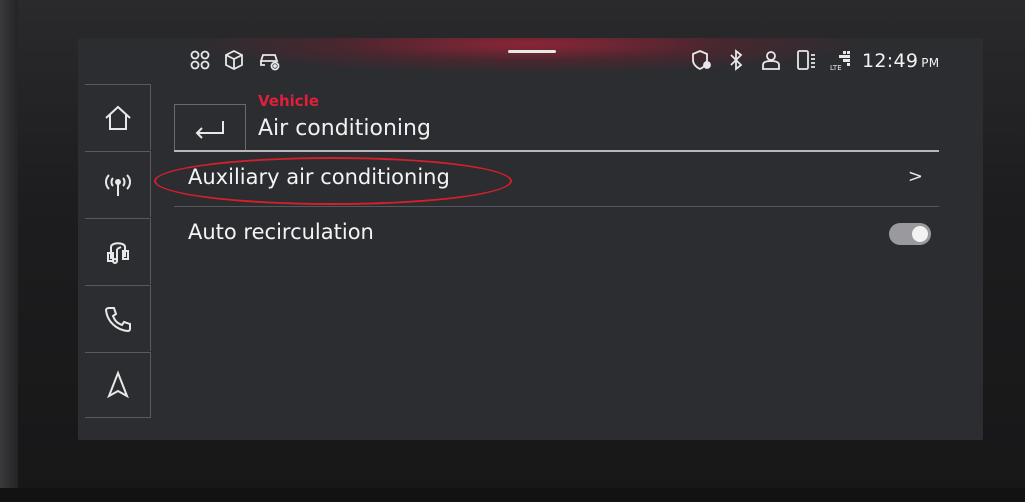 The width and height of the screenshot is (1025, 502). I want to click on sidebar-item-phone, so click(118, 318).